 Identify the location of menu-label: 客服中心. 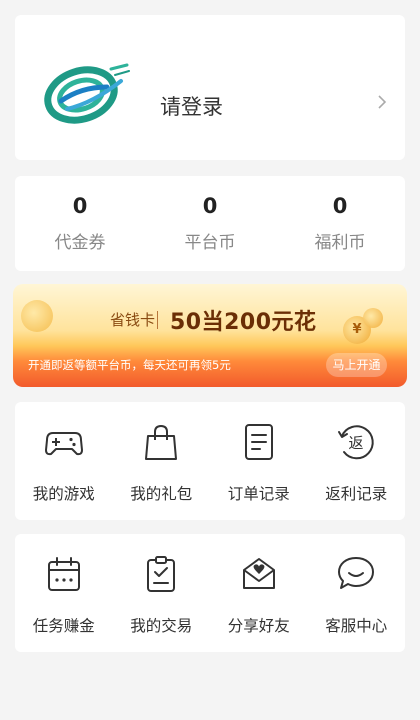
(356, 626).